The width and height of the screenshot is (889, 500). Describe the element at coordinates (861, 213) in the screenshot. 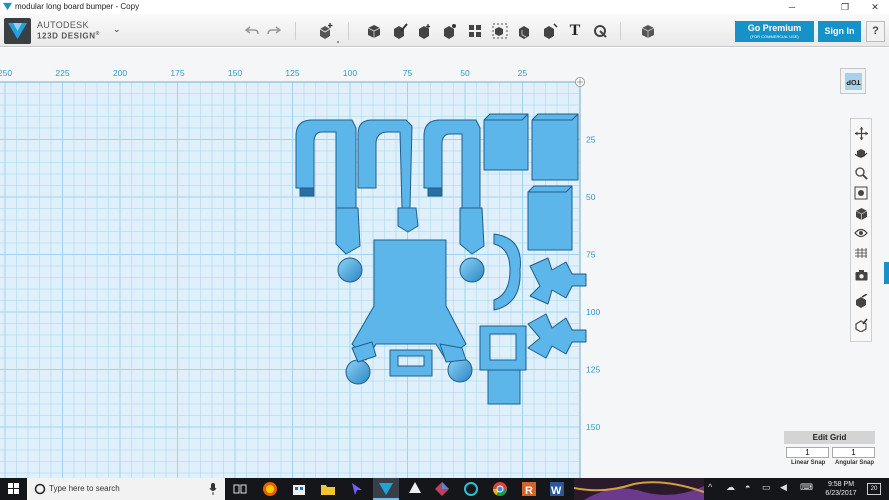

I see `view-cube-icon` at that location.